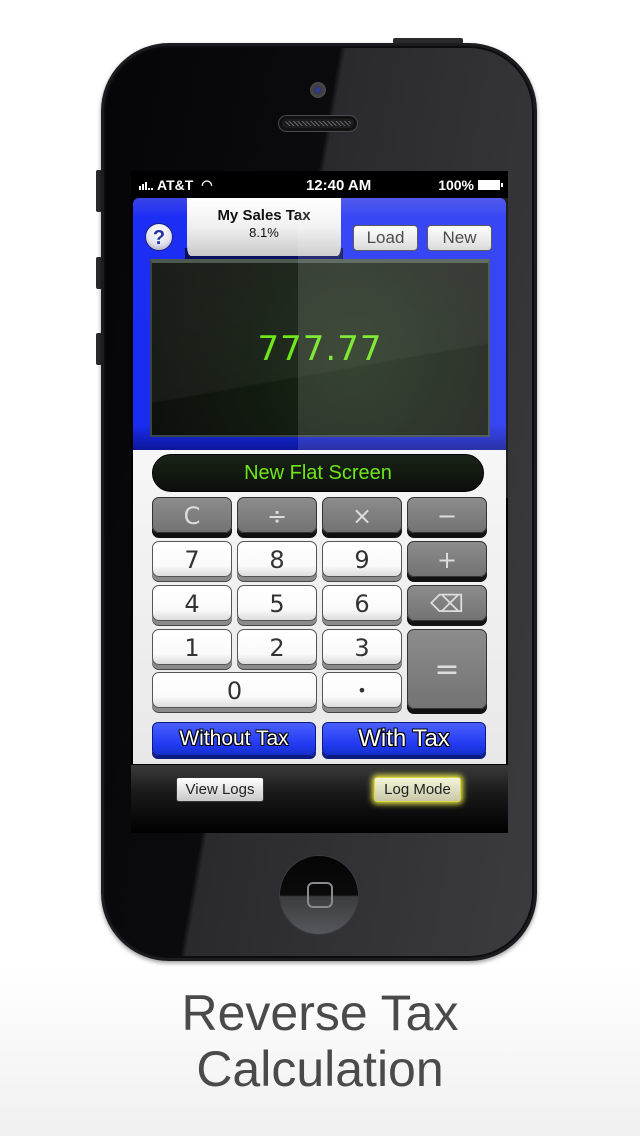  I want to click on caption-line-1: Reverse Tax, so click(320, 1013).